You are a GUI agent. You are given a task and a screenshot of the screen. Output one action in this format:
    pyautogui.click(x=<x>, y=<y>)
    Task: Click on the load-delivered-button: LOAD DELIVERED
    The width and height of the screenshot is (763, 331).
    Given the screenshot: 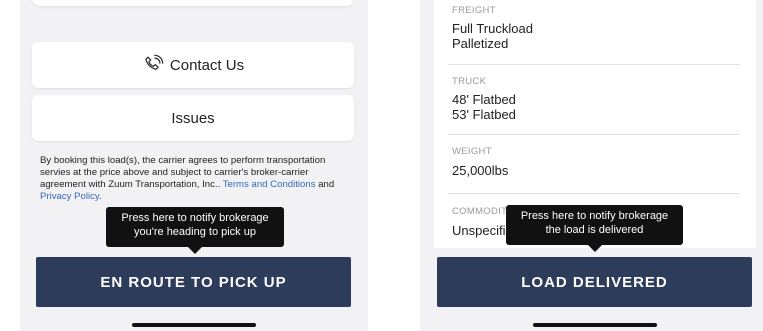 What is the action you would take?
    pyautogui.click(x=594, y=282)
    